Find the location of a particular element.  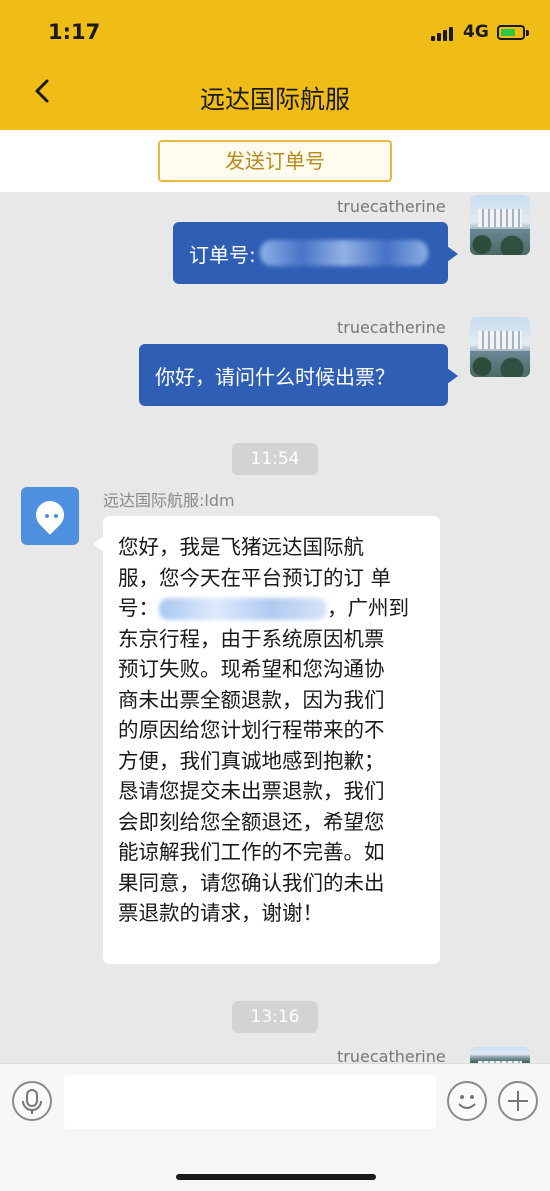

signal-icon is located at coordinates (442, 34).